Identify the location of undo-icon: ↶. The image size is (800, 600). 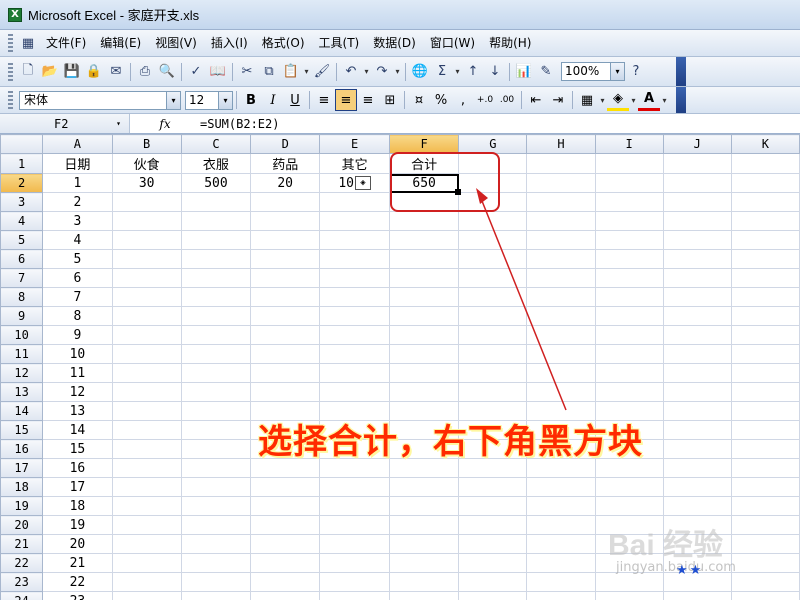
(351, 72).